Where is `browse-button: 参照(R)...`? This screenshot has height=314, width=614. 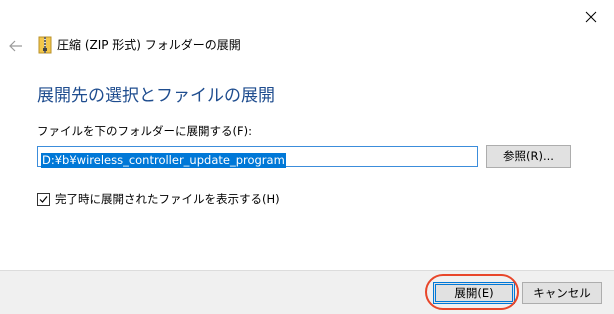
browse-button: 参照(R)... is located at coordinates (528, 156).